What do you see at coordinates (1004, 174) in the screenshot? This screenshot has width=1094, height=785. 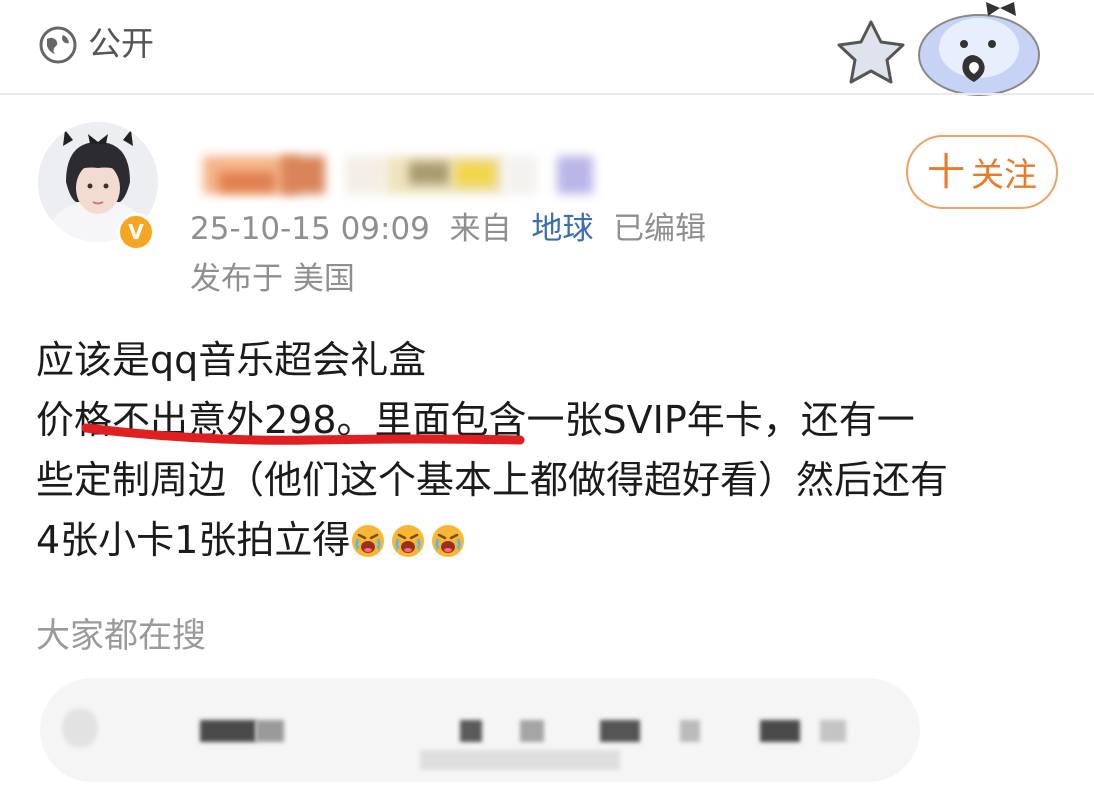 I see `follow-label: 关注` at bounding box center [1004, 174].